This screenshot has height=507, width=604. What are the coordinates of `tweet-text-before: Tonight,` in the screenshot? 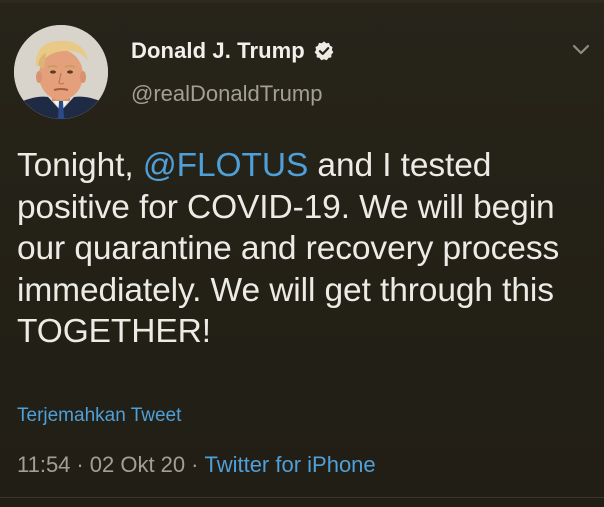 It's located at (80, 165).